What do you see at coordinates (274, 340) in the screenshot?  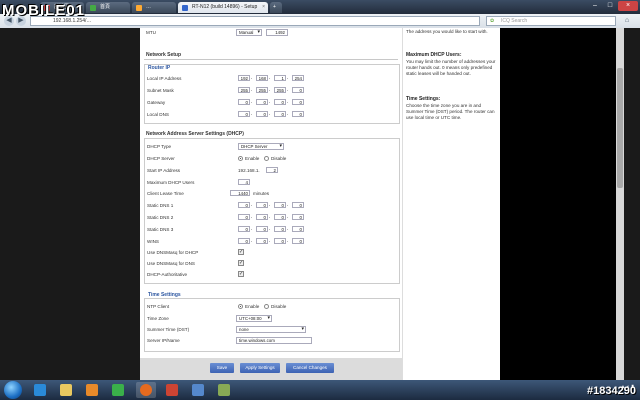 I see `ntp-server-input: time.windows.com` at bounding box center [274, 340].